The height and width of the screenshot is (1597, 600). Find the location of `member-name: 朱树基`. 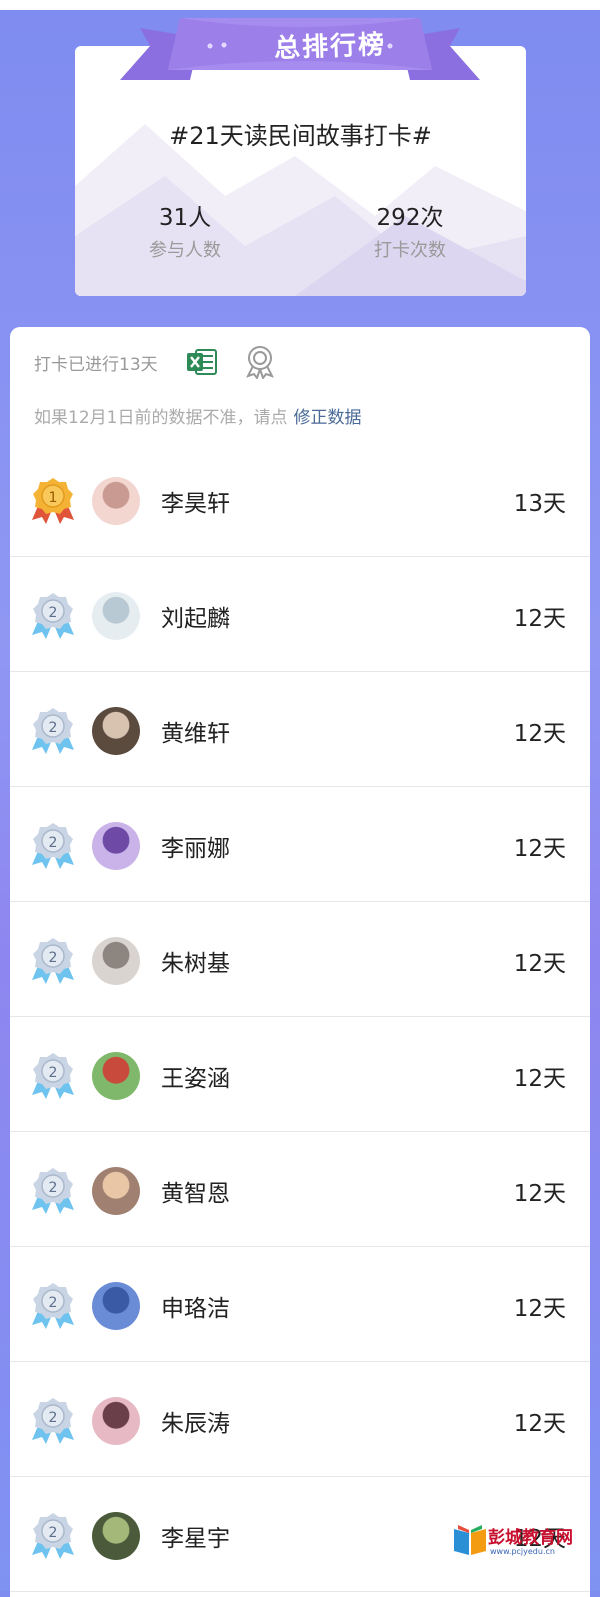

member-name: 朱树基 is located at coordinates (195, 964).